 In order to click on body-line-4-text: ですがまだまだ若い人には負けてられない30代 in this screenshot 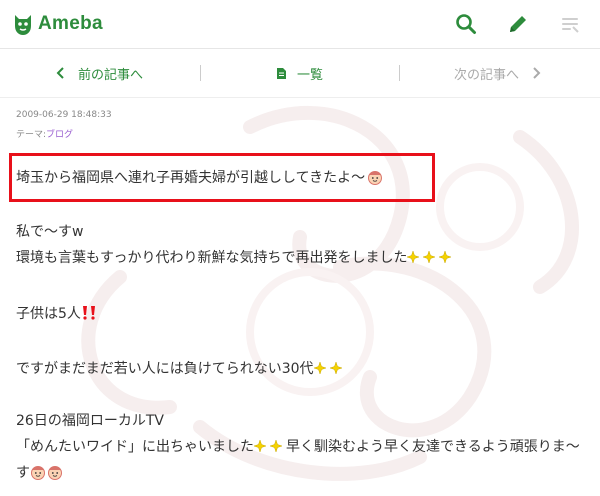, I will do `click(165, 369)`.